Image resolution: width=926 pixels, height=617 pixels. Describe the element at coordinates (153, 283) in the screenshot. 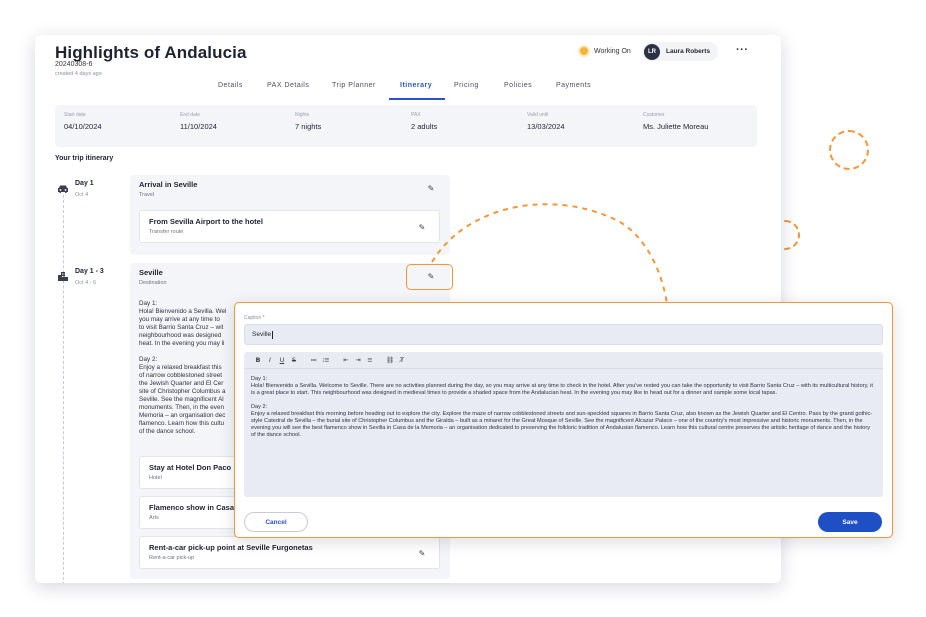

I see `day-header-type: Destination` at that location.